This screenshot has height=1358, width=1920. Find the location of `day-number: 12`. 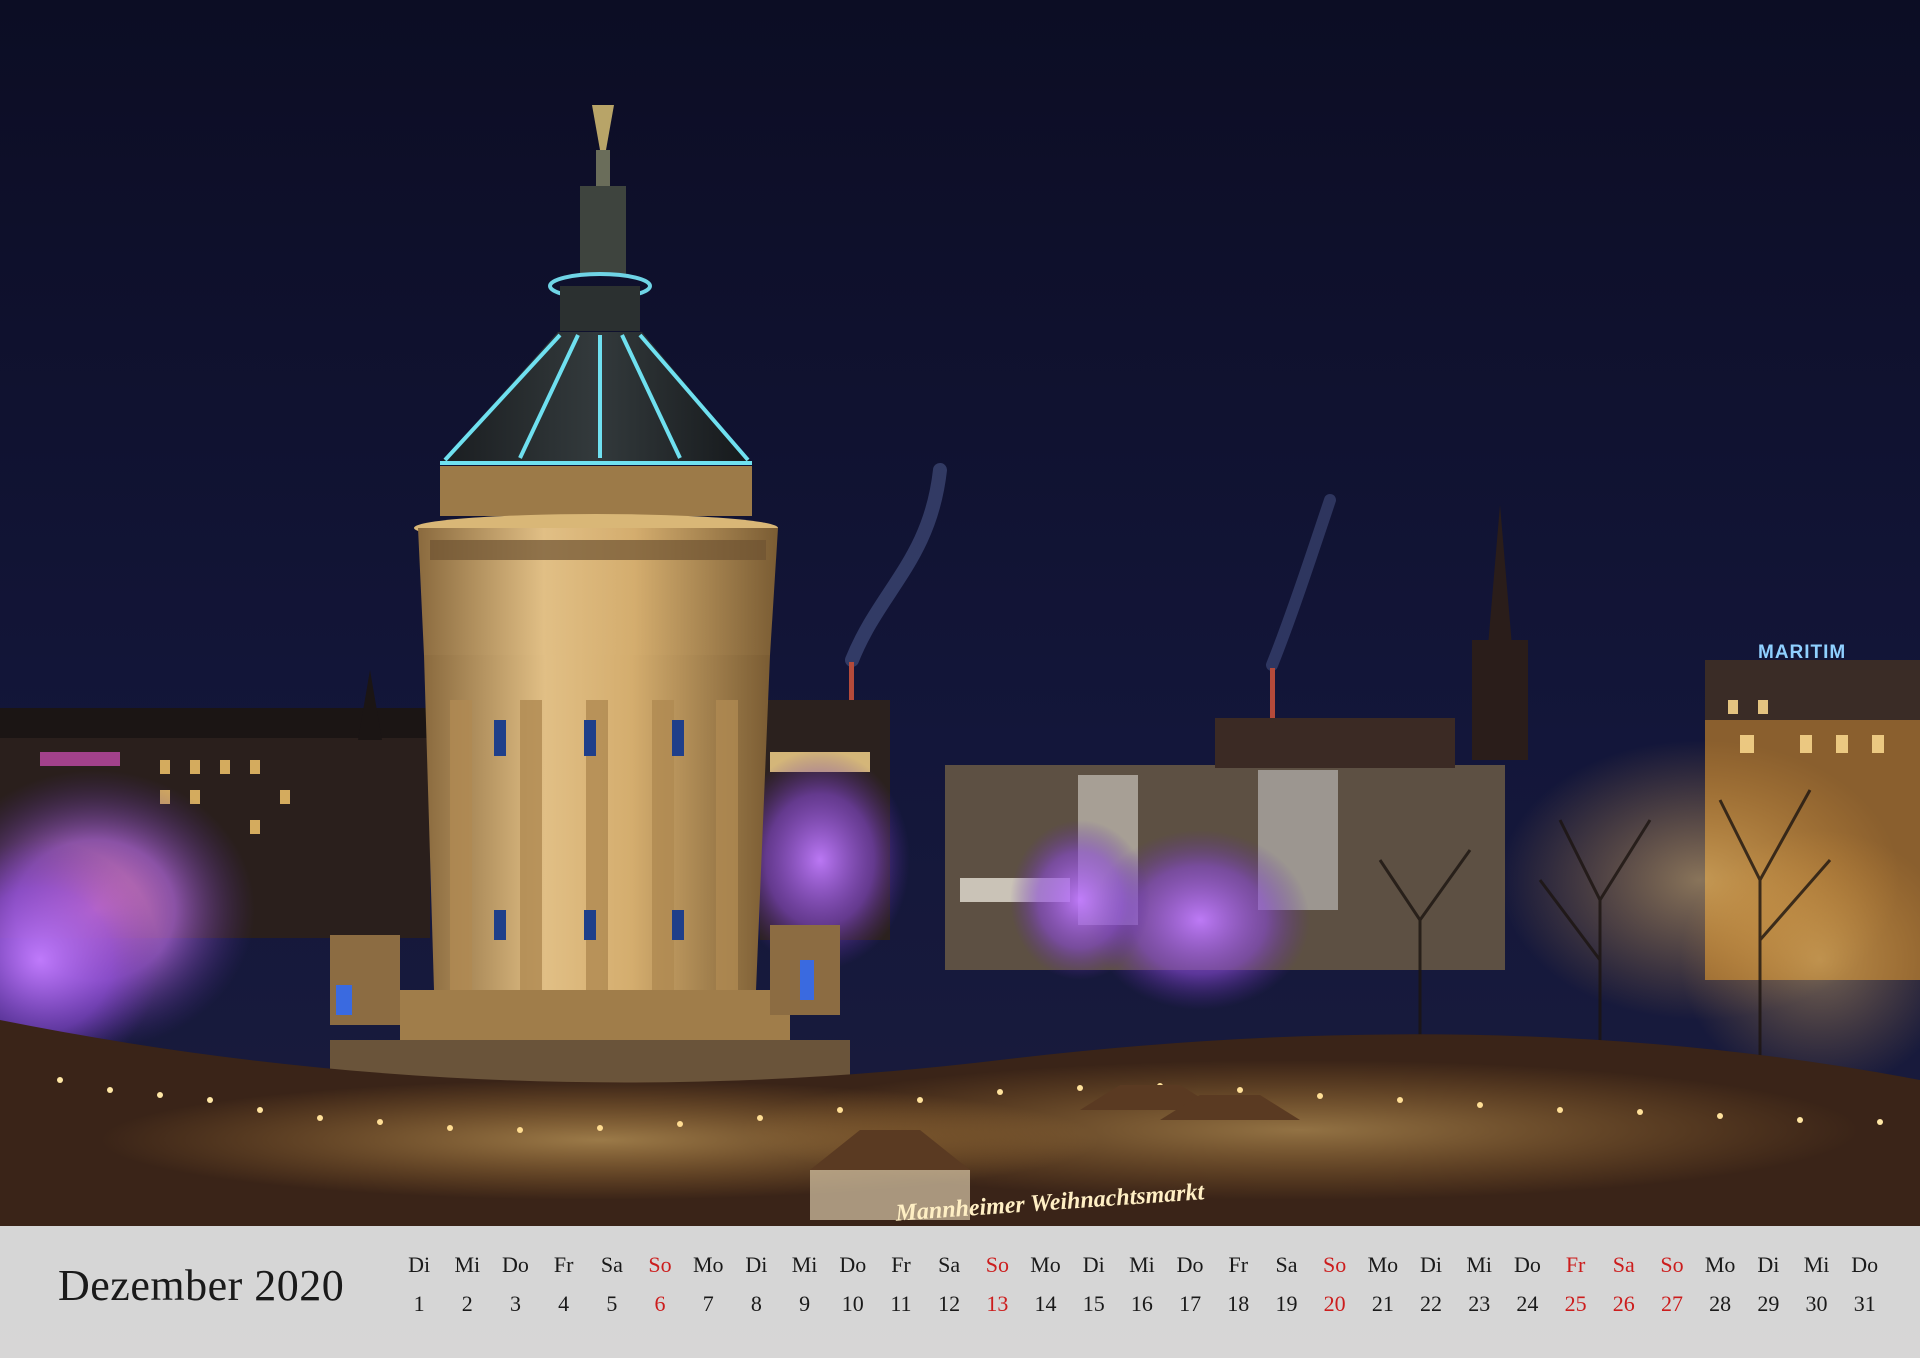

day-number: 12 is located at coordinates (949, 1303).